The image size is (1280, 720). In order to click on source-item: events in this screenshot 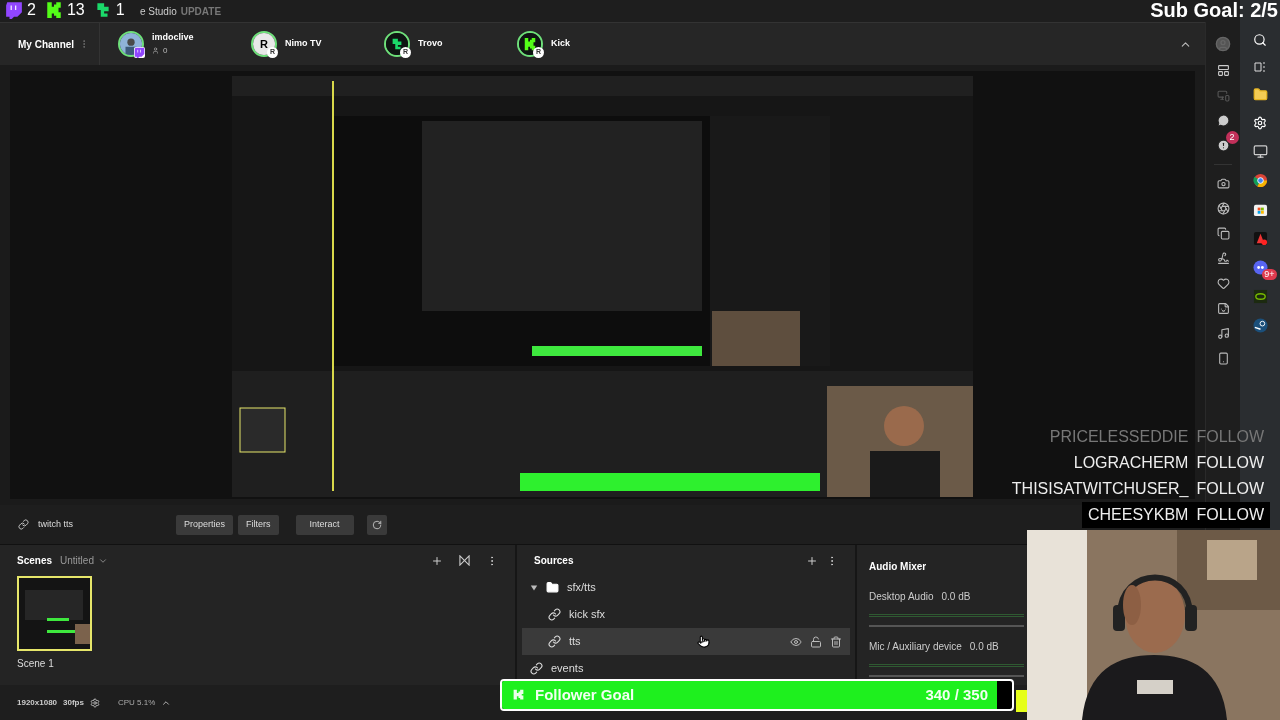, I will do `click(686, 668)`.